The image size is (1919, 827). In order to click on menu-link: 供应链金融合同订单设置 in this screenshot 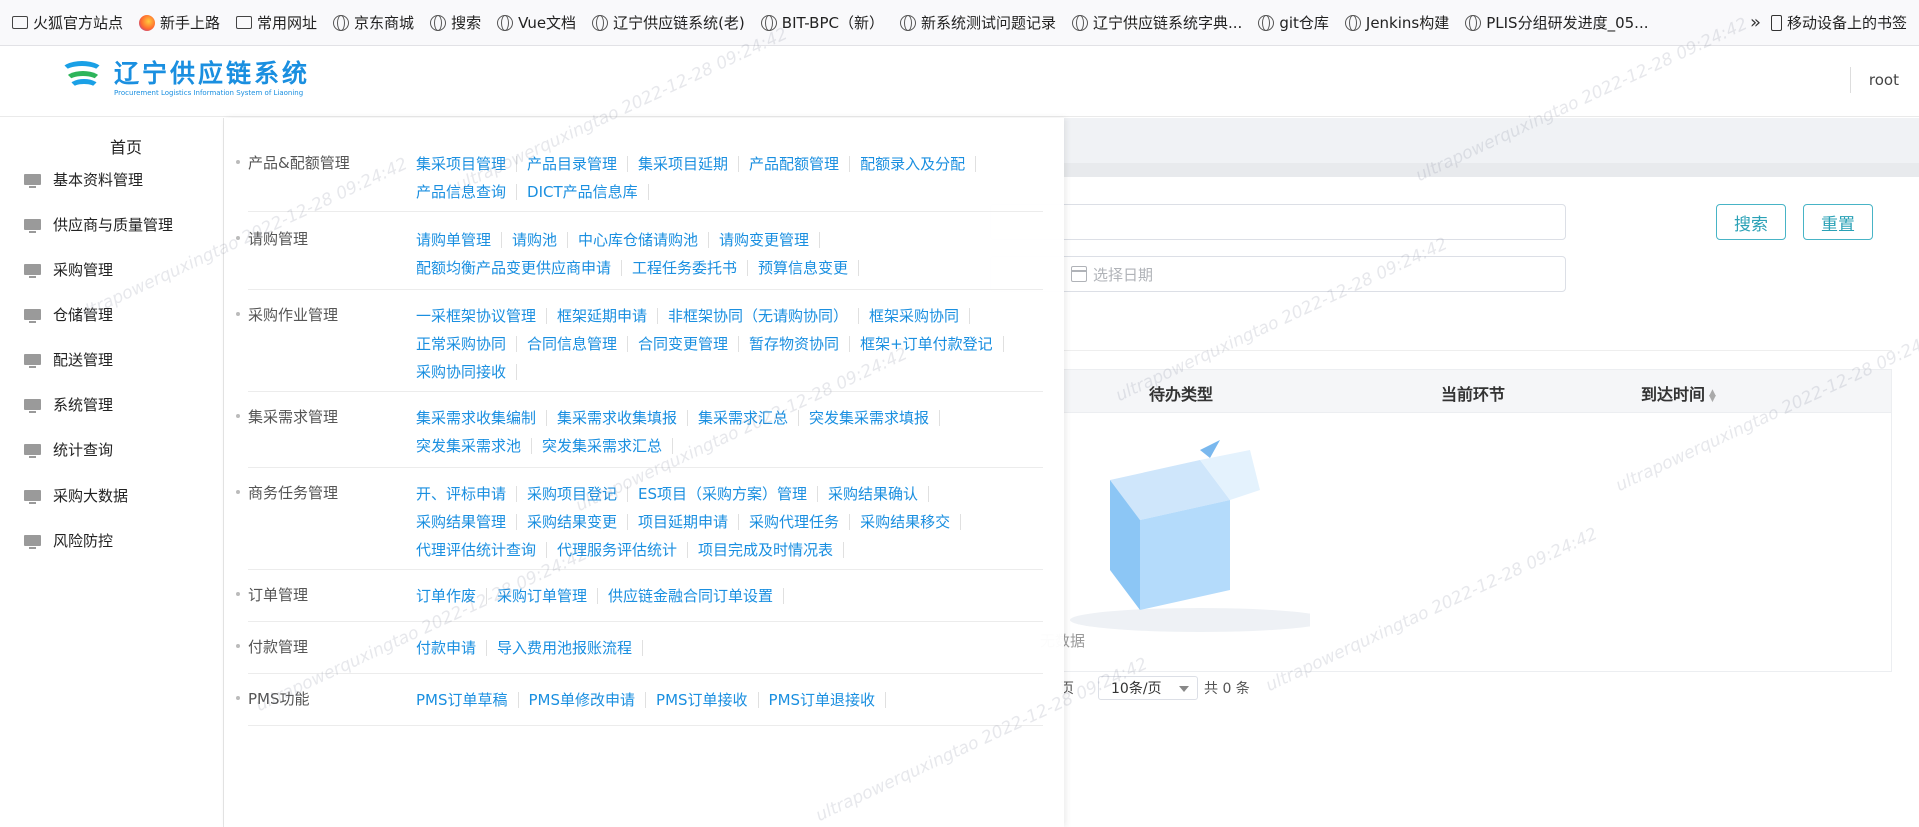, I will do `click(691, 596)`.